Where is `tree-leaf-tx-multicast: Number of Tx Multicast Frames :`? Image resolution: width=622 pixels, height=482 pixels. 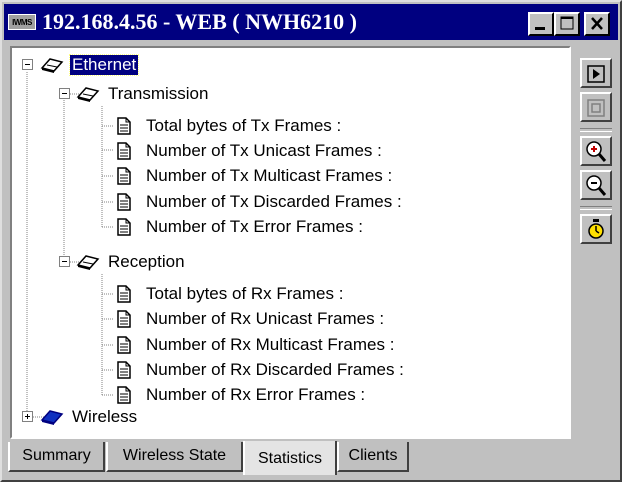
tree-leaf-tx-multicast: Number of Tx Multicast Frames : is located at coordinates (254, 176).